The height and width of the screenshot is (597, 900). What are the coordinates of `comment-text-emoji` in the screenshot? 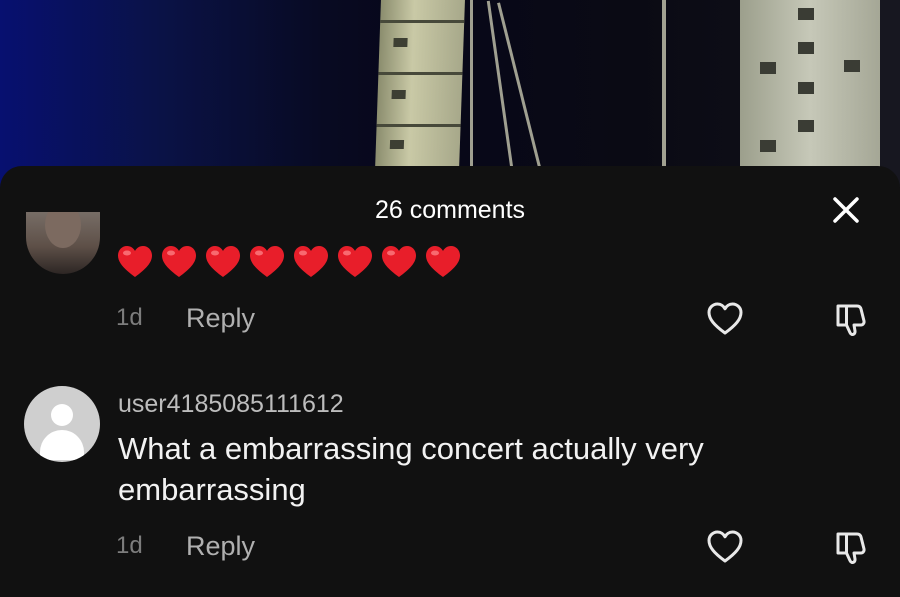 It's located at (289, 264).